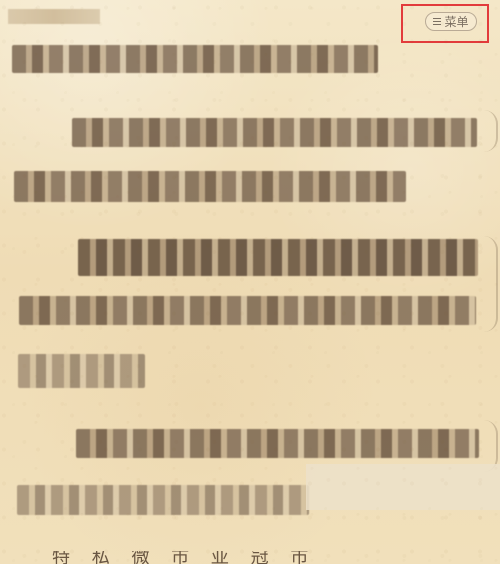 The width and height of the screenshot is (500, 564). I want to click on partial-bottom-text: 特 私 微 市 亚 冠 市 图, so click(187, 557).